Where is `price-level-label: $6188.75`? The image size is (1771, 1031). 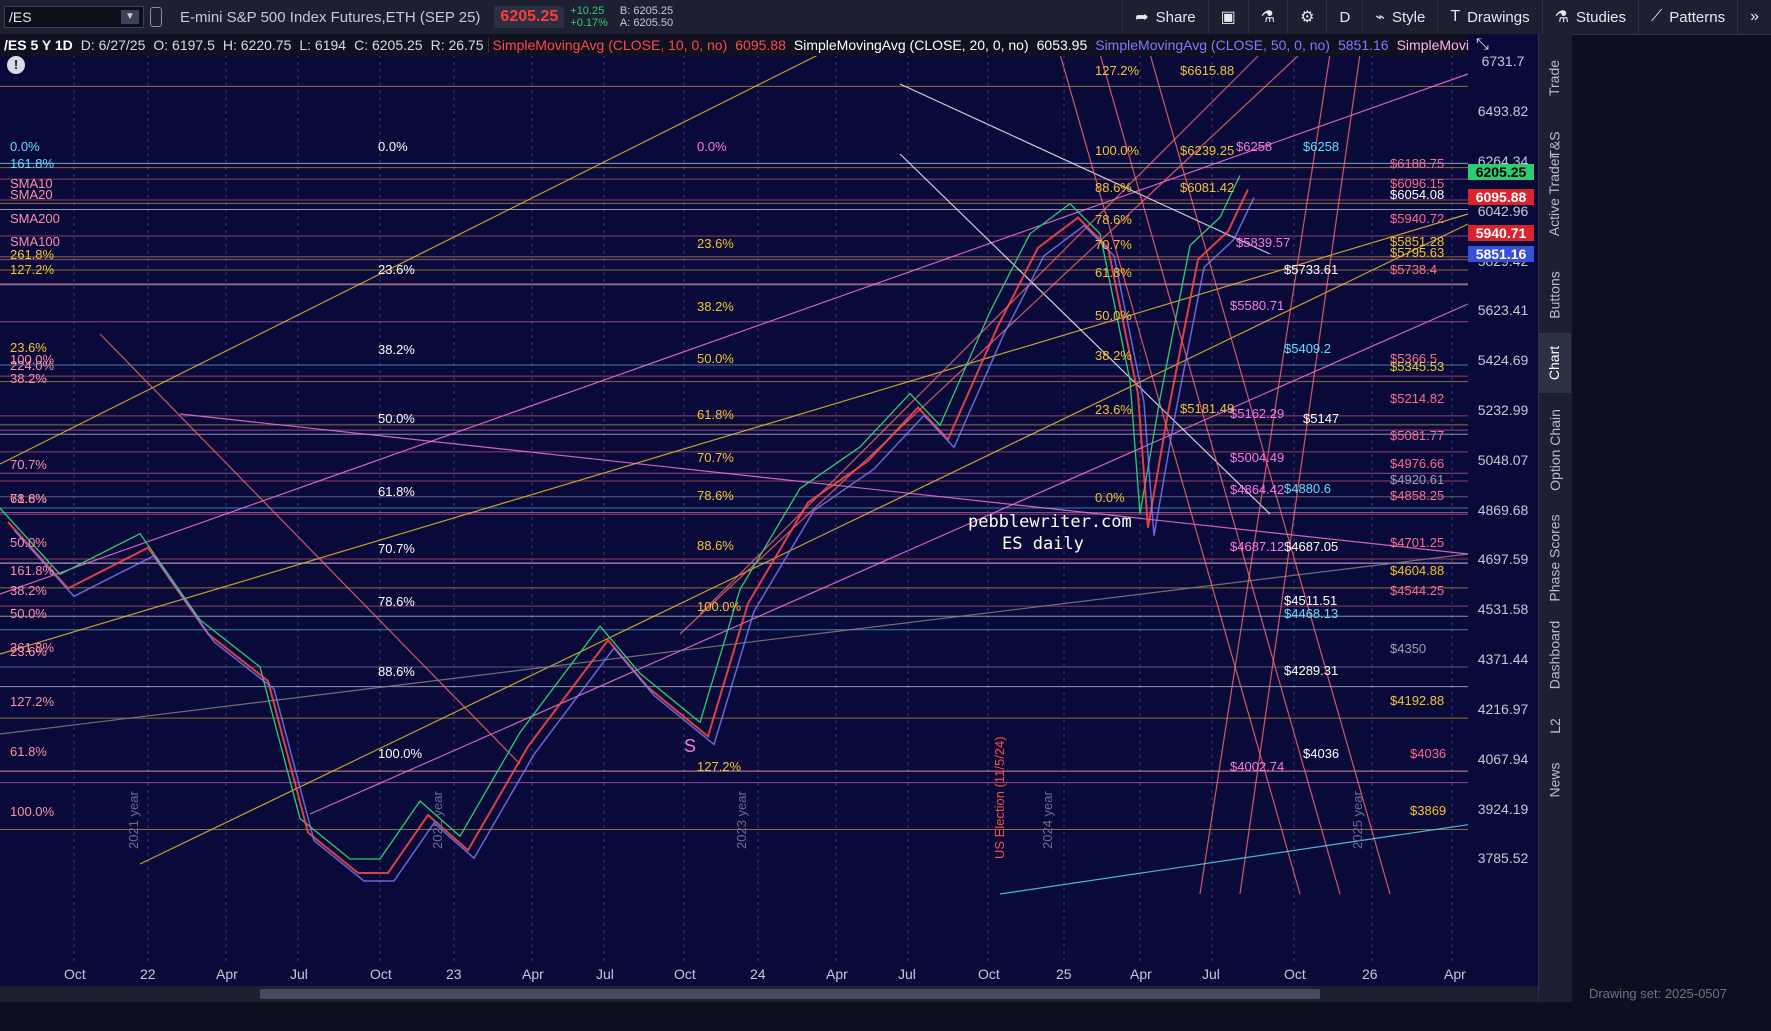 price-level-label: $6188.75 is located at coordinates (1417, 163).